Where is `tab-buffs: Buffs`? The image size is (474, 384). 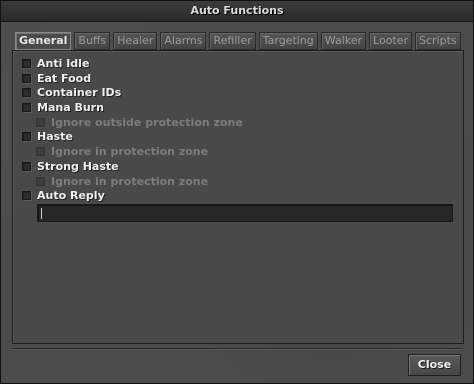
tab-buffs: Buffs is located at coordinates (92, 41).